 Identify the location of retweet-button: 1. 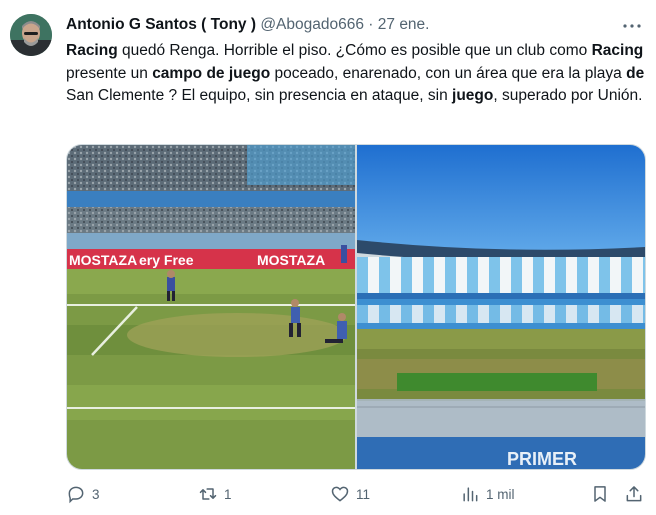
(215, 494).